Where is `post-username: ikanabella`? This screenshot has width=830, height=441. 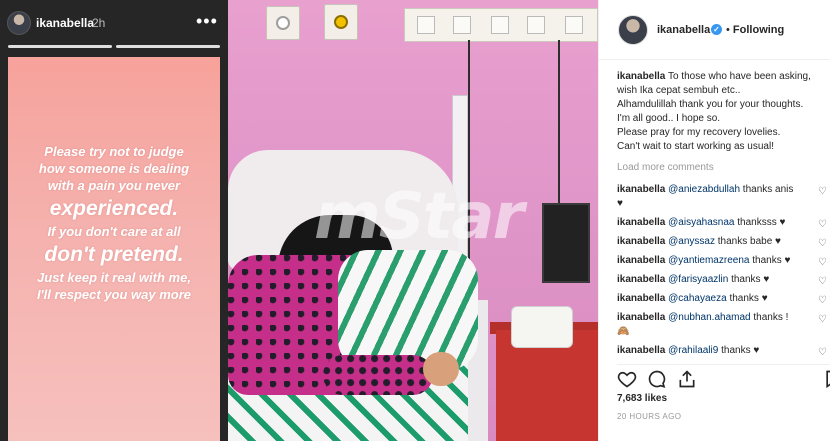 post-username: ikanabella is located at coordinates (683, 30).